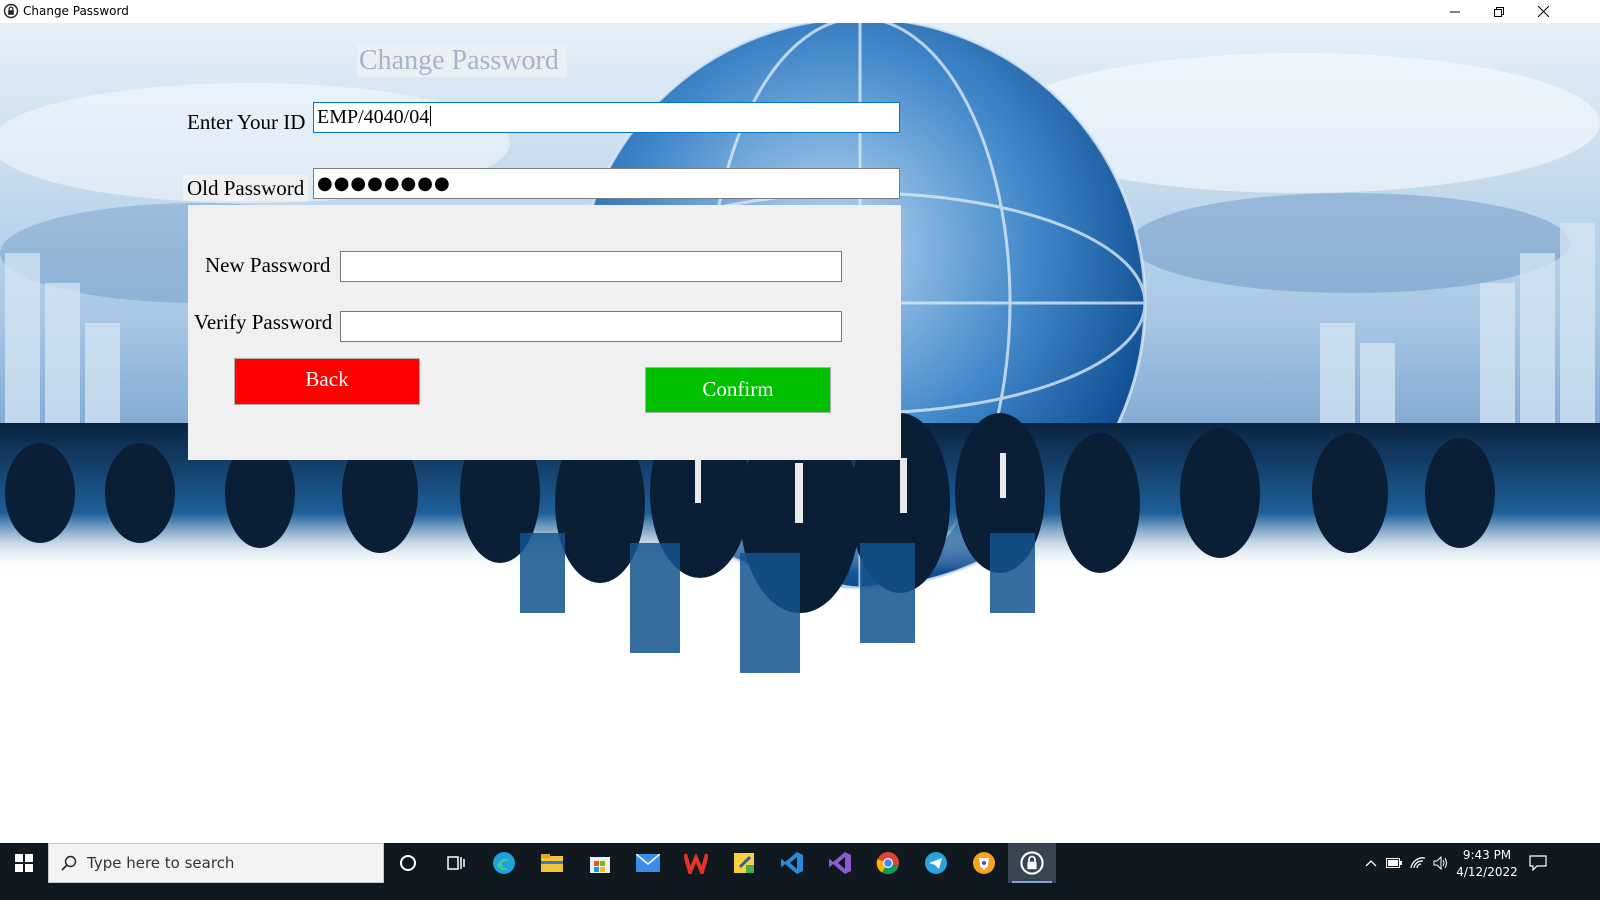 The height and width of the screenshot is (900, 1600). I want to click on close-button, so click(1543, 11).